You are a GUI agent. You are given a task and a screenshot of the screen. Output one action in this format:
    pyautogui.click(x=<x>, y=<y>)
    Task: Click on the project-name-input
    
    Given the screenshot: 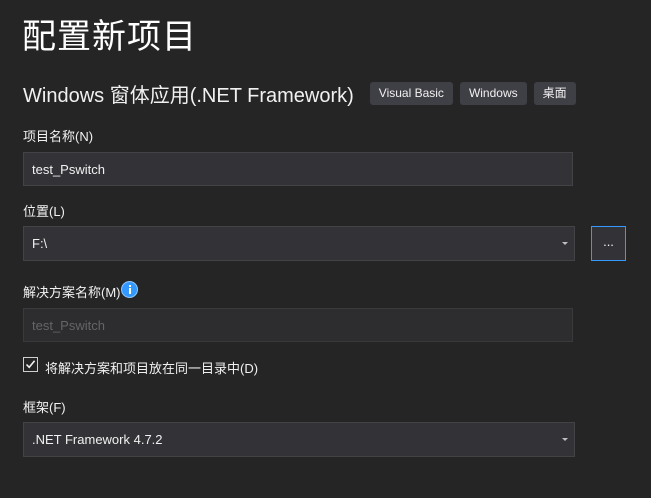 What is the action you would take?
    pyautogui.click(x=298, y=169)
    